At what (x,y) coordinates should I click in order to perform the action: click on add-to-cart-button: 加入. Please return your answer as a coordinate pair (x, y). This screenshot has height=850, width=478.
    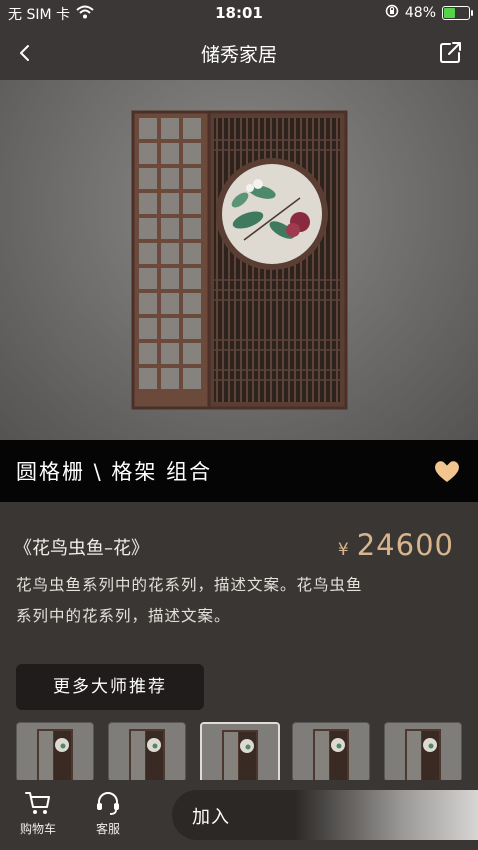
    Looking at the image, I should click on (325, 815).